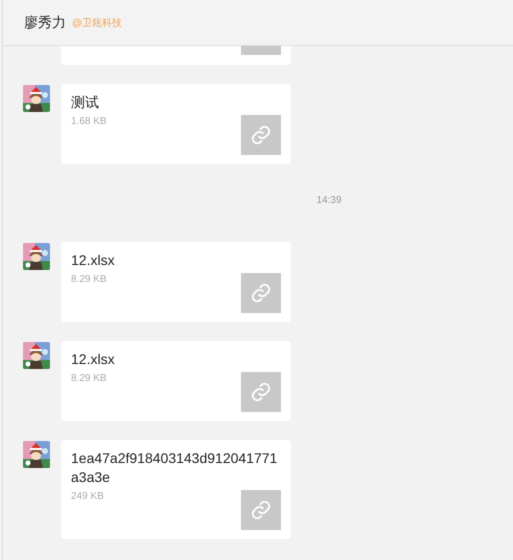 Image resolution: width=513 pixels, height=560 pixels. What do you see at coordinates (85, 102) in the screenshot?
I see `file-name: 测试` at bounding box center [85, 102].